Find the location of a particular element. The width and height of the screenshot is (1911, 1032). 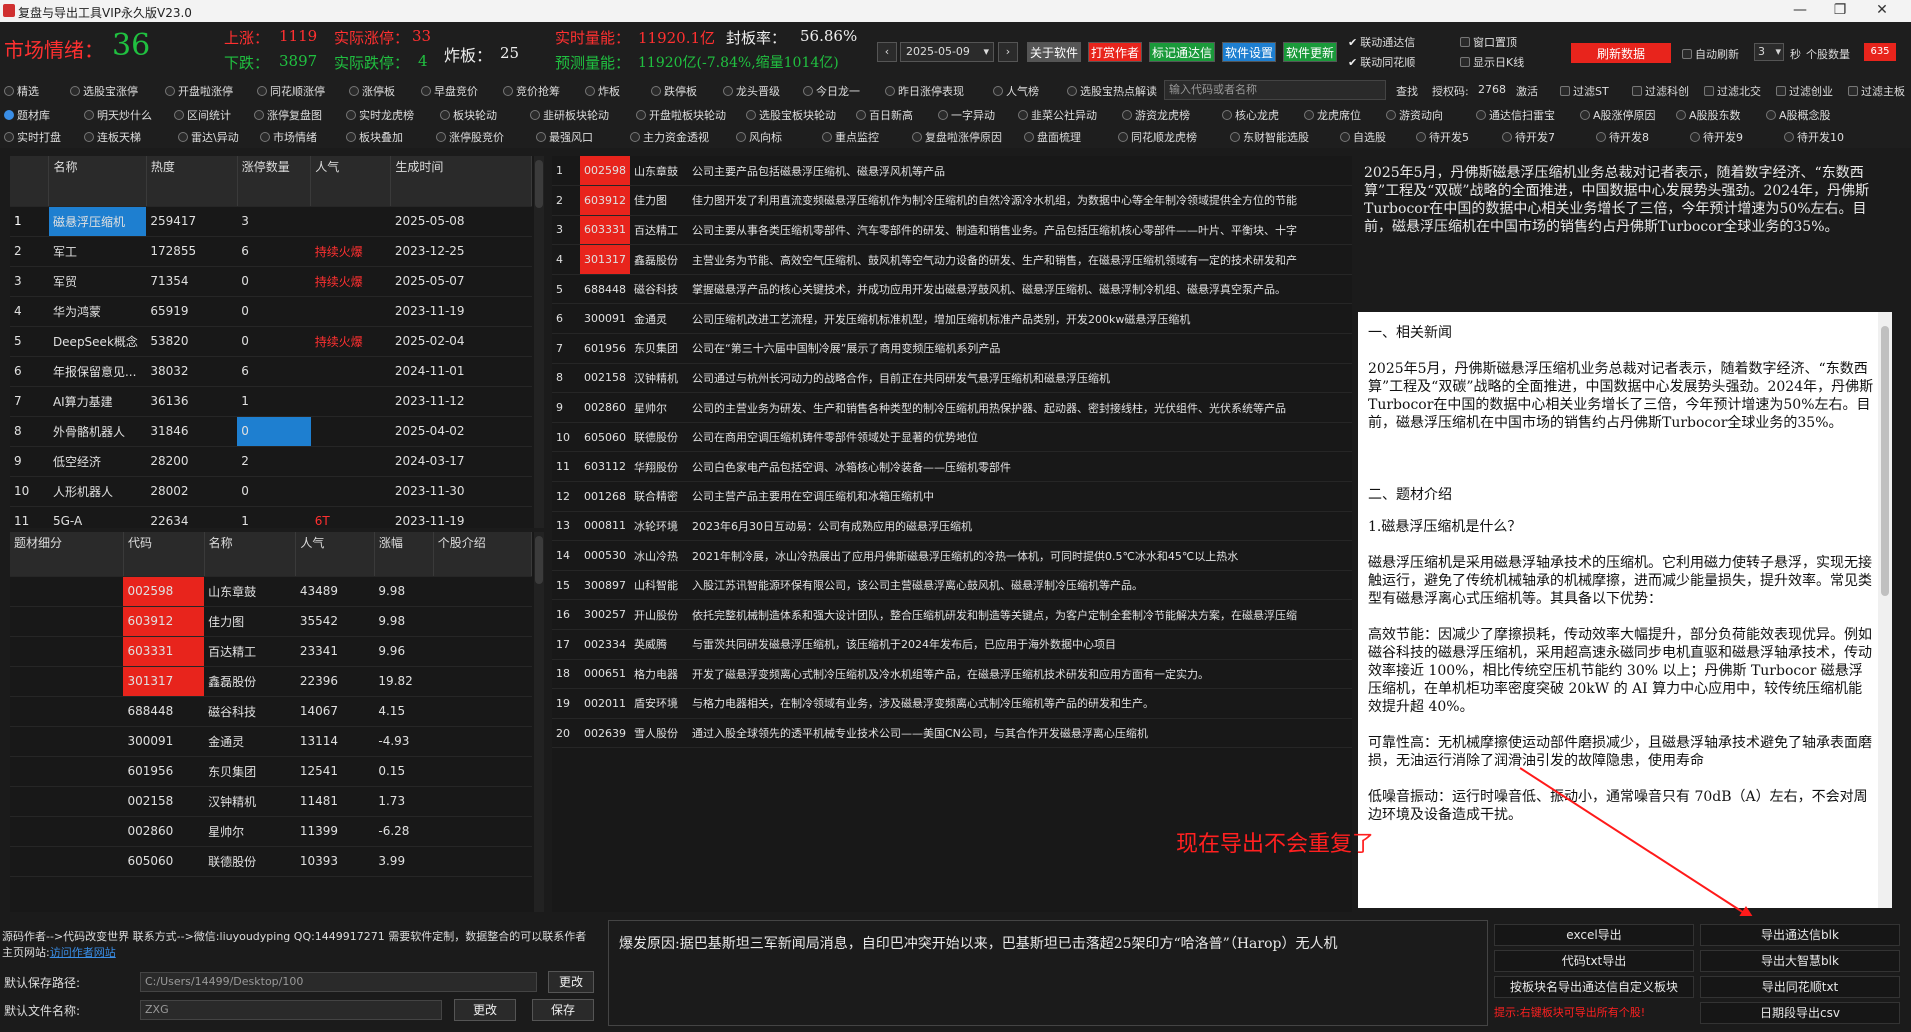

row2-option-8: 选股宝板块轮动 is located at coordinates (791, 115).